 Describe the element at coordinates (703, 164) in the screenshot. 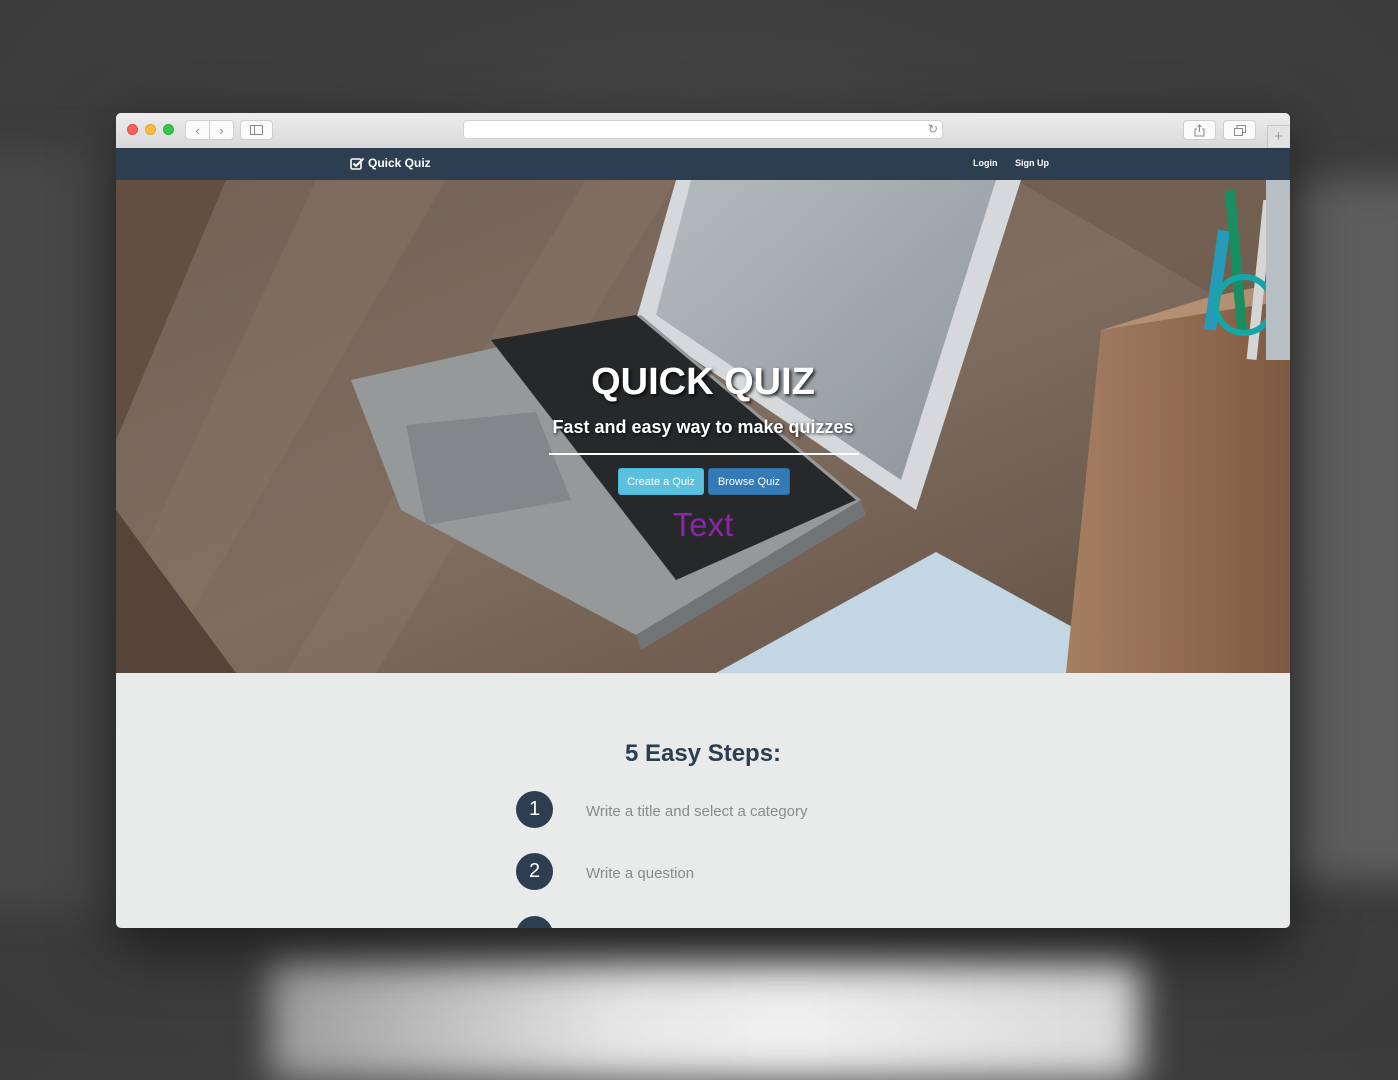

I see `site-navbar: Quick Quiz Login Sign Up` at that location.